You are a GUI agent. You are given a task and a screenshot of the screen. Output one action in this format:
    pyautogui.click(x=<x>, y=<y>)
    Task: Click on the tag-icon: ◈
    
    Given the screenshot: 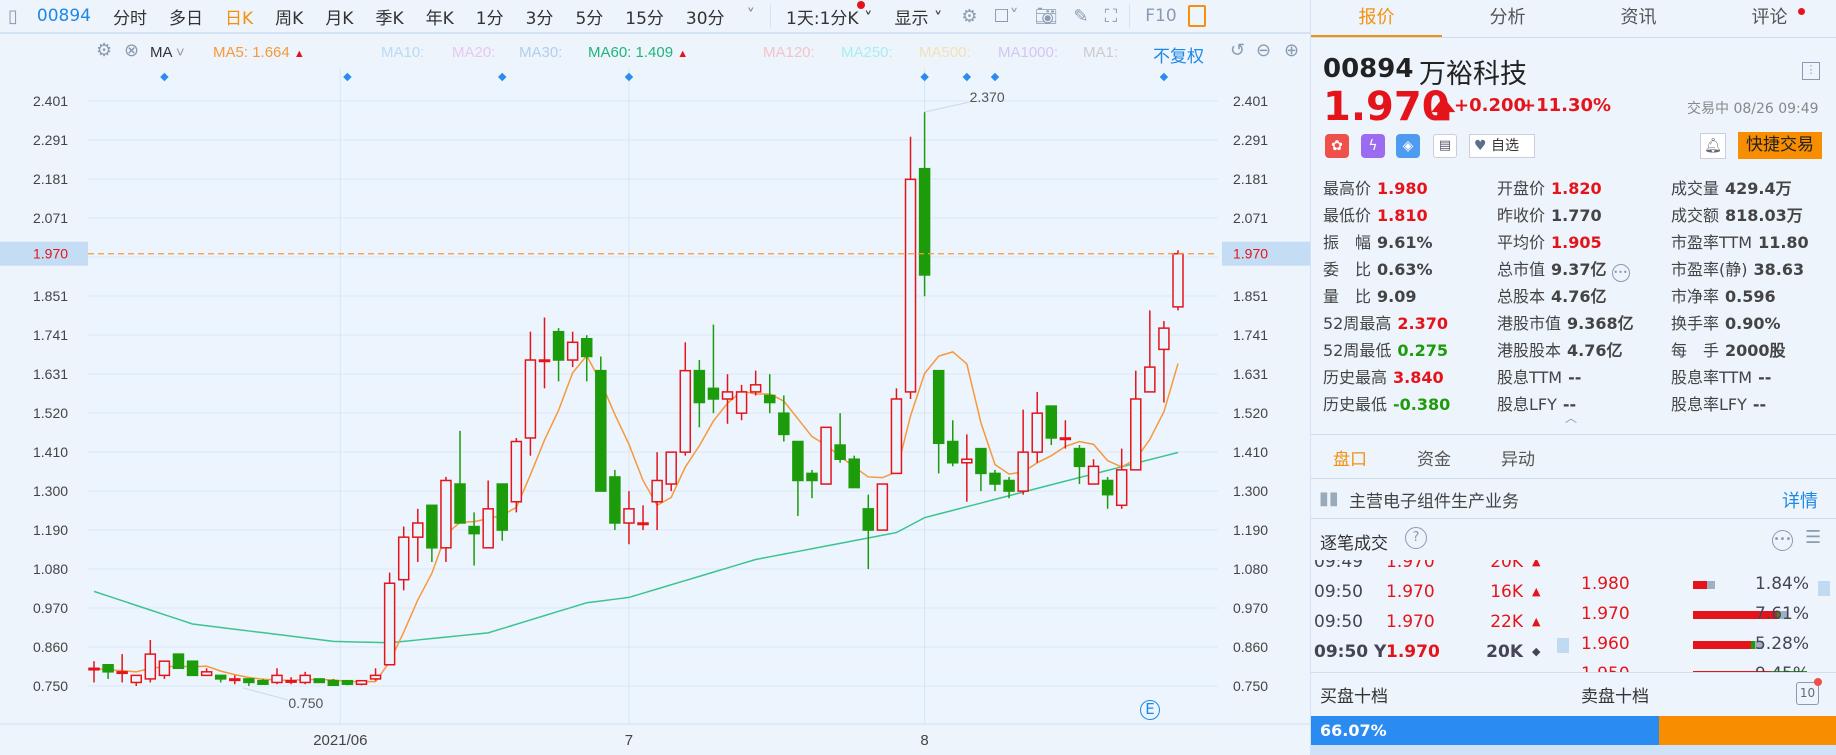 What is the action you would take?
    pyautogui.click(x=1408, y=146)
    